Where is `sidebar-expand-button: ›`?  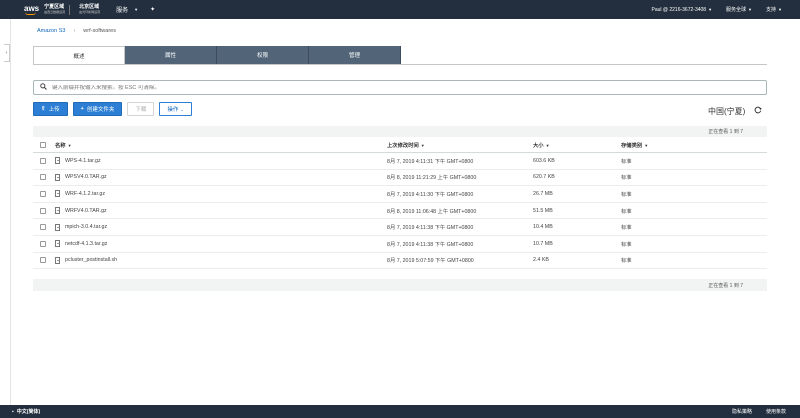
sidebar-expand-button: › is located at coordinates (7, 53).